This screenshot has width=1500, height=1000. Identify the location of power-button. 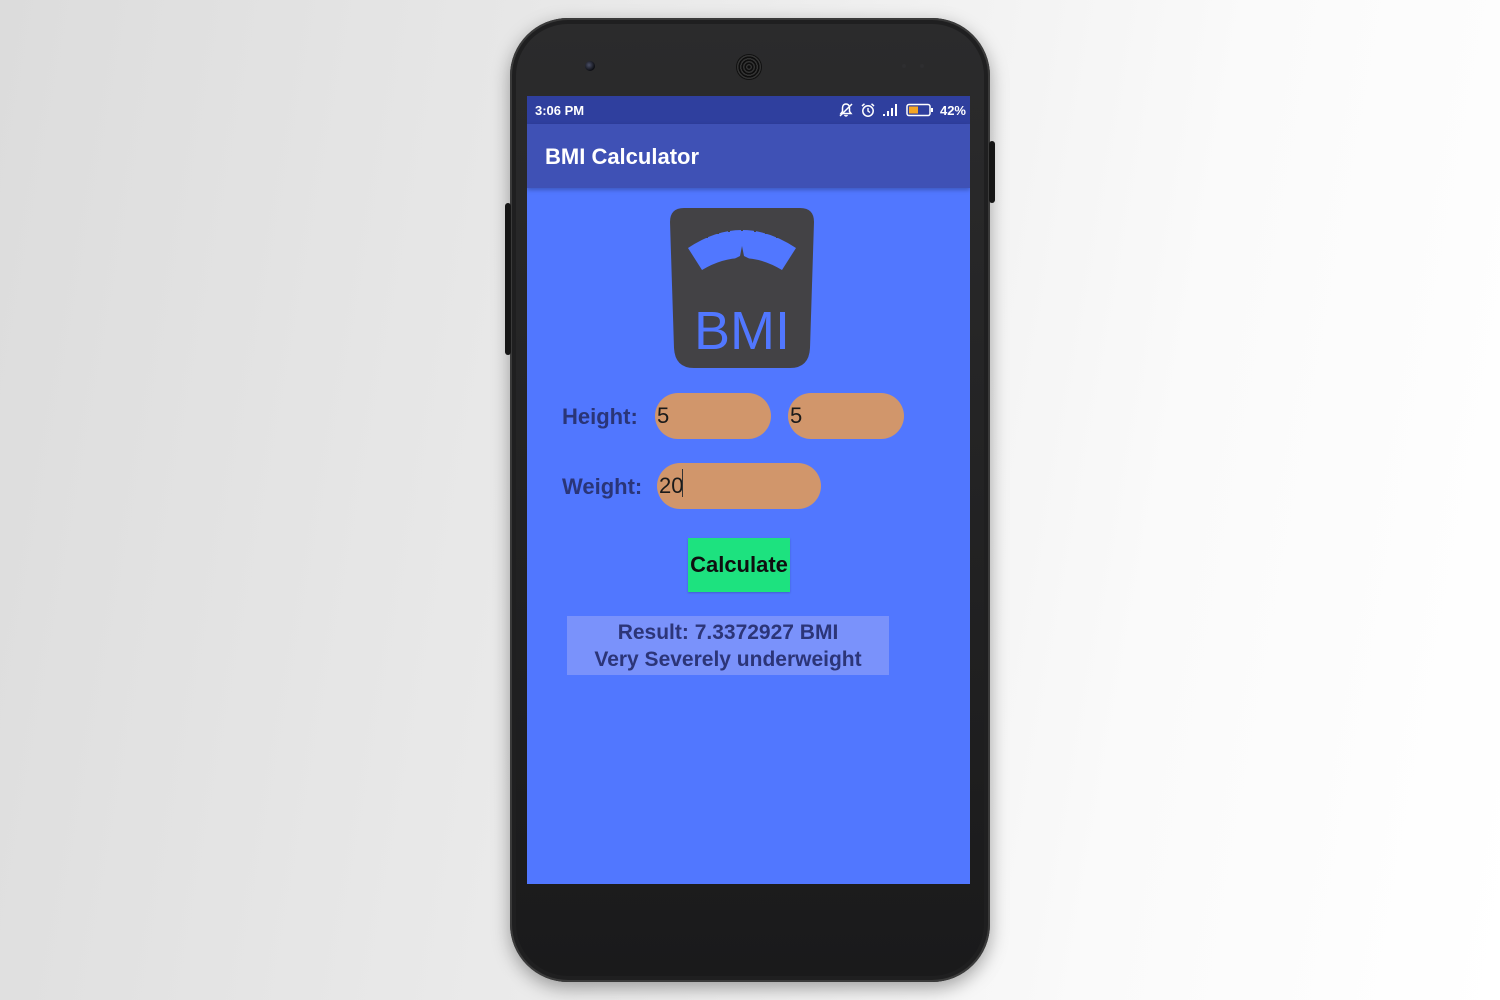
(992, 172).